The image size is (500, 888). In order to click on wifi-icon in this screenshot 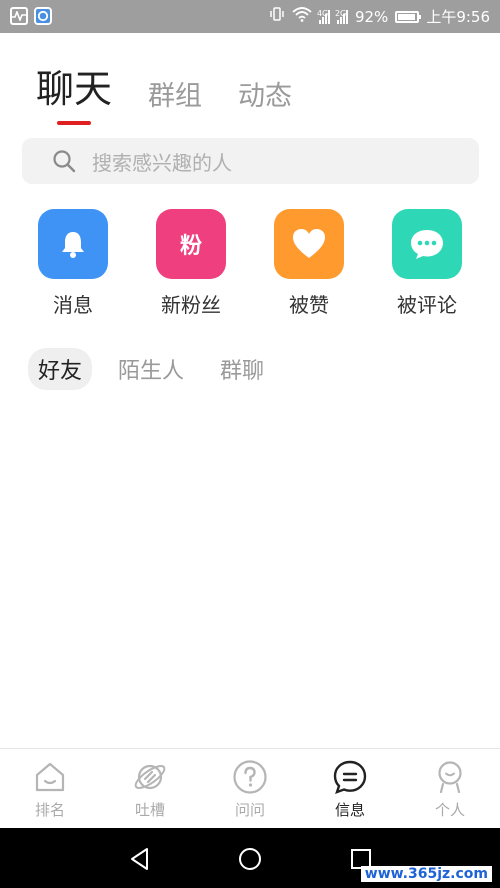, I will do `click(302, 16)`.